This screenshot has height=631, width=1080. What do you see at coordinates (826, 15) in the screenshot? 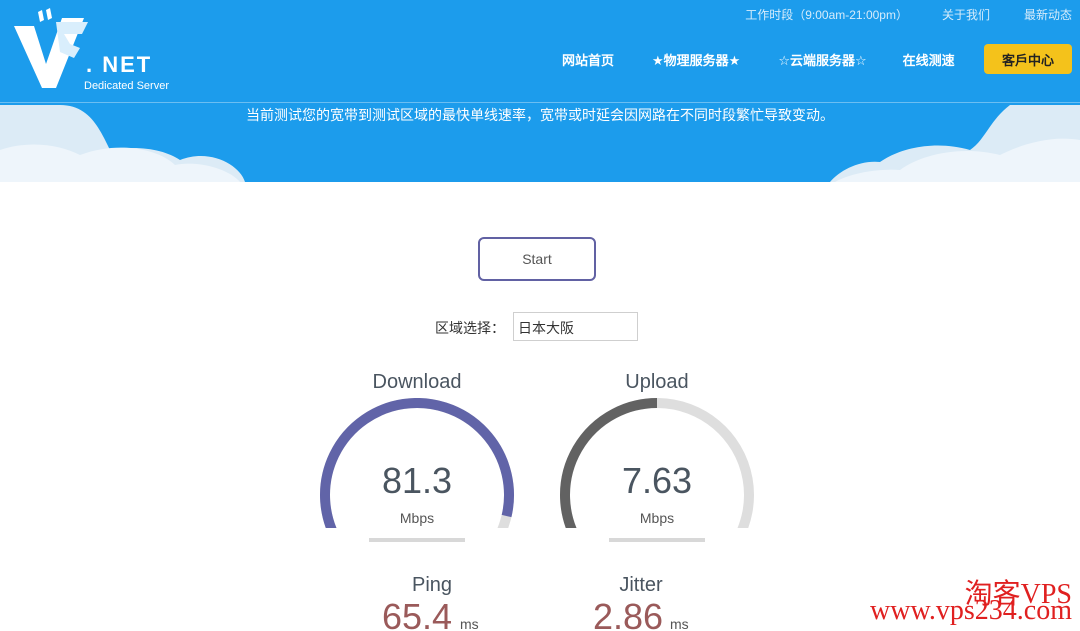
I see `working-hours: 工作时段（9:00am-21:00pm）` at bounding box center [826, 15].